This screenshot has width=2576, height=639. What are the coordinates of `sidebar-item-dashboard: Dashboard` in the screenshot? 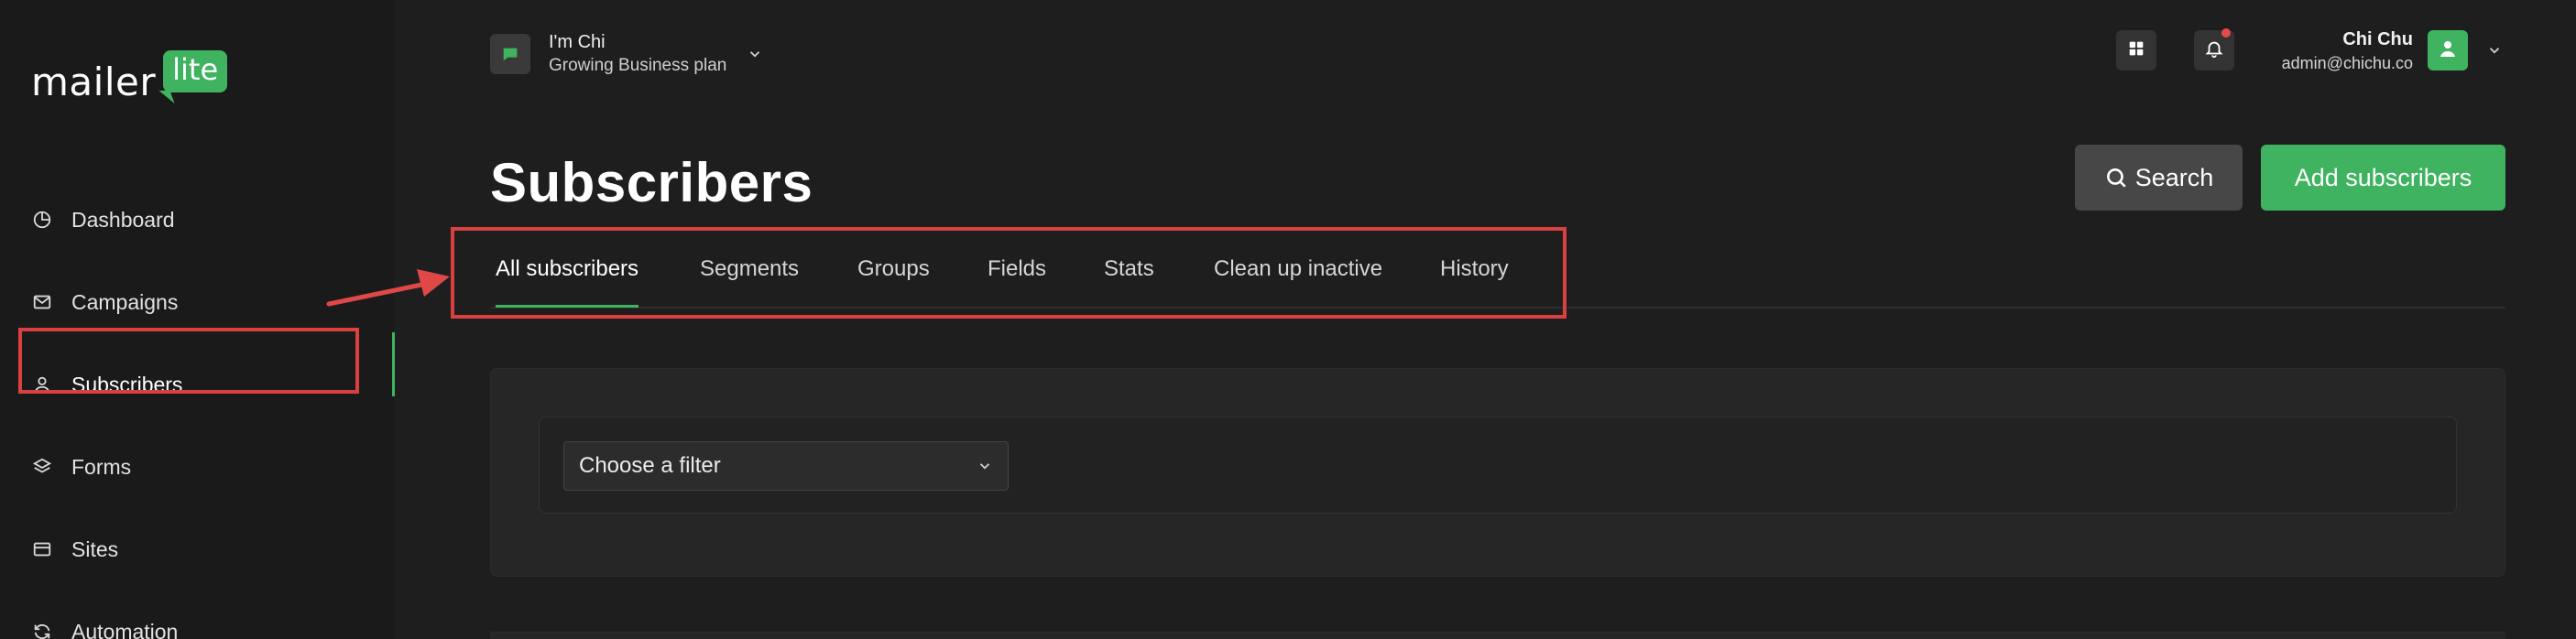 It's located at (103, 220).